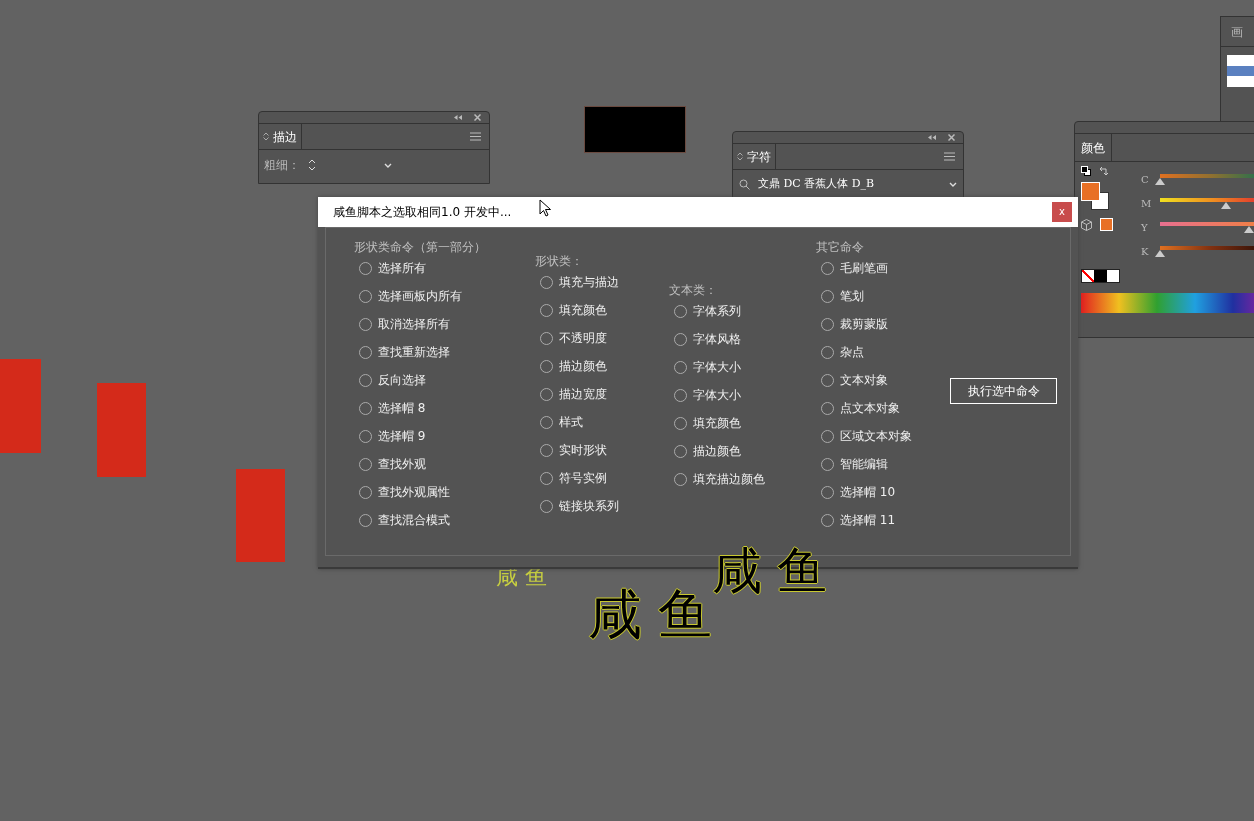  Describe the element at coordinates (1003, 391) in the screenshot. I see `execute-button: 执行选中命令` at that location.